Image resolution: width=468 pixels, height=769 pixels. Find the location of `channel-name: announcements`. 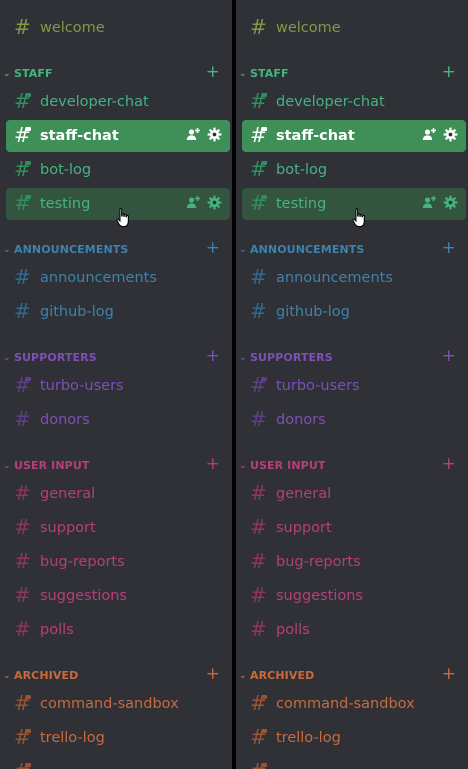

channel-name: announcements is located at coordinates (334, 278).